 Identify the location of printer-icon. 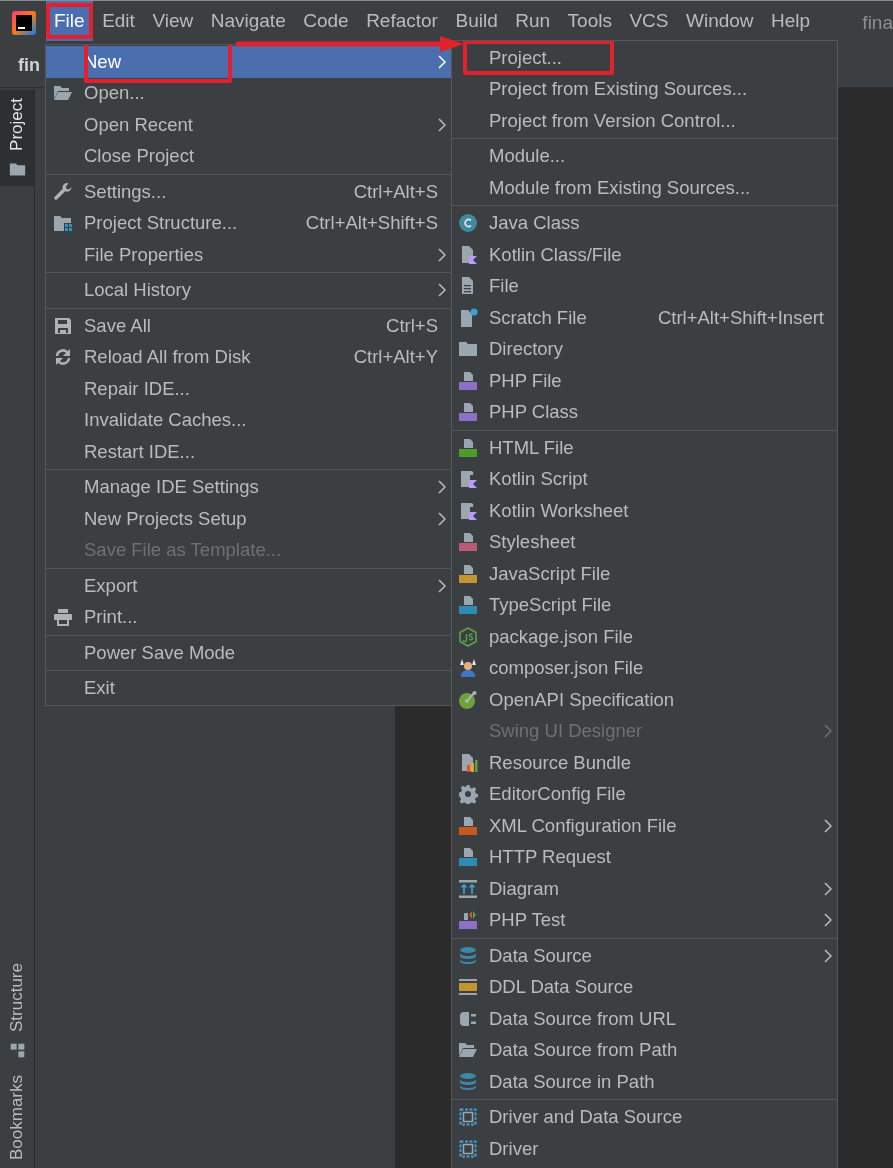
(63, 617).